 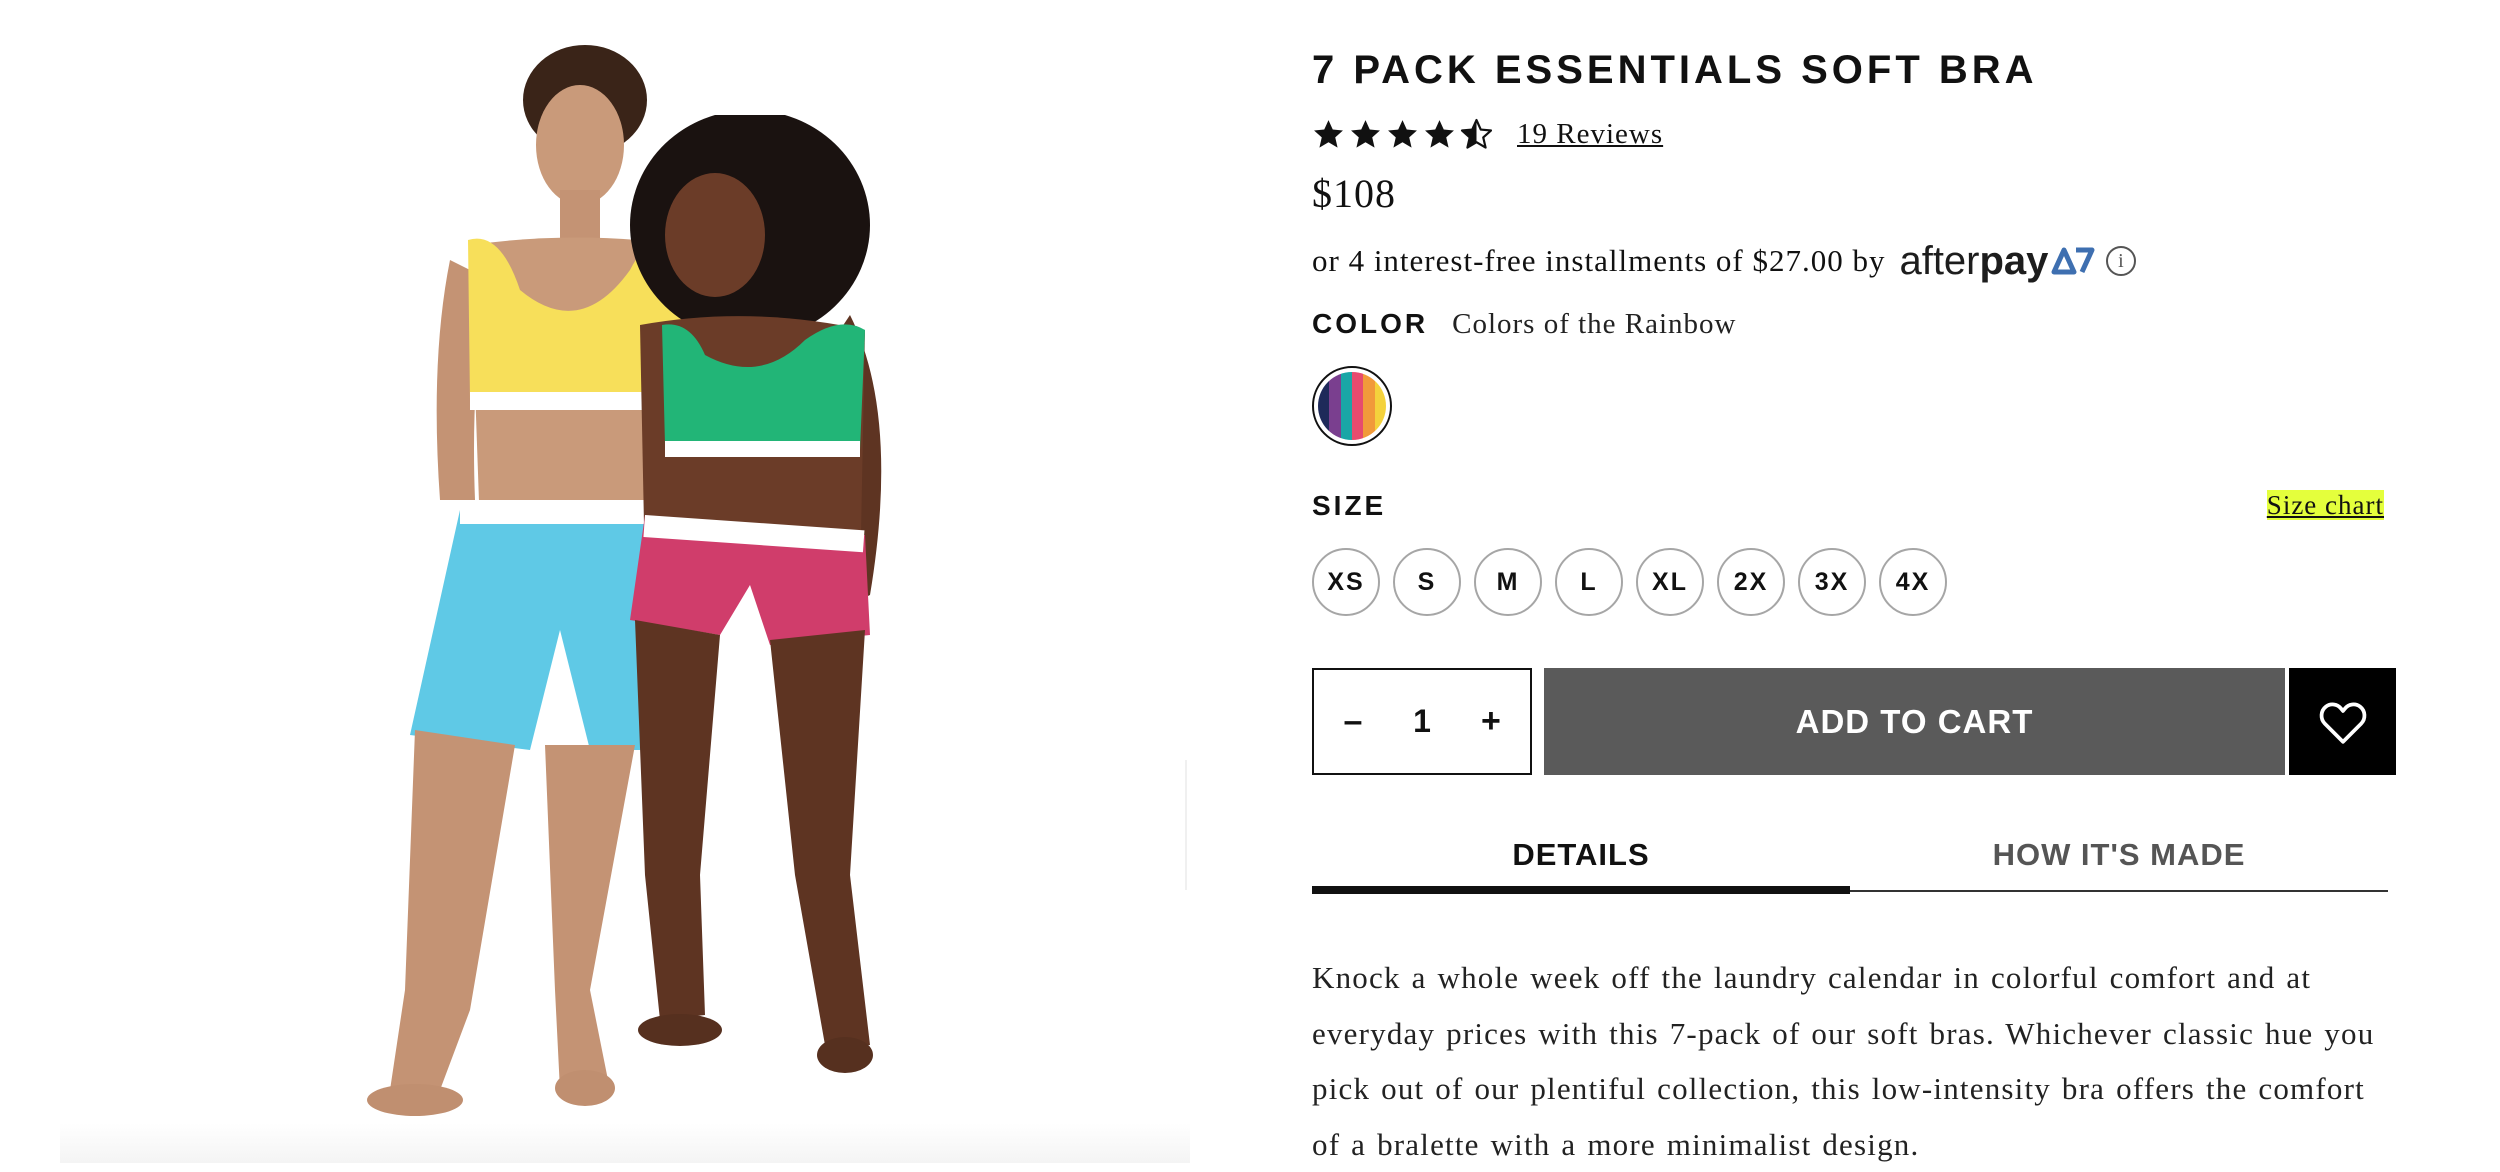 I want to click on quantity-decrease-button: –, so click(x=1353, y=721).